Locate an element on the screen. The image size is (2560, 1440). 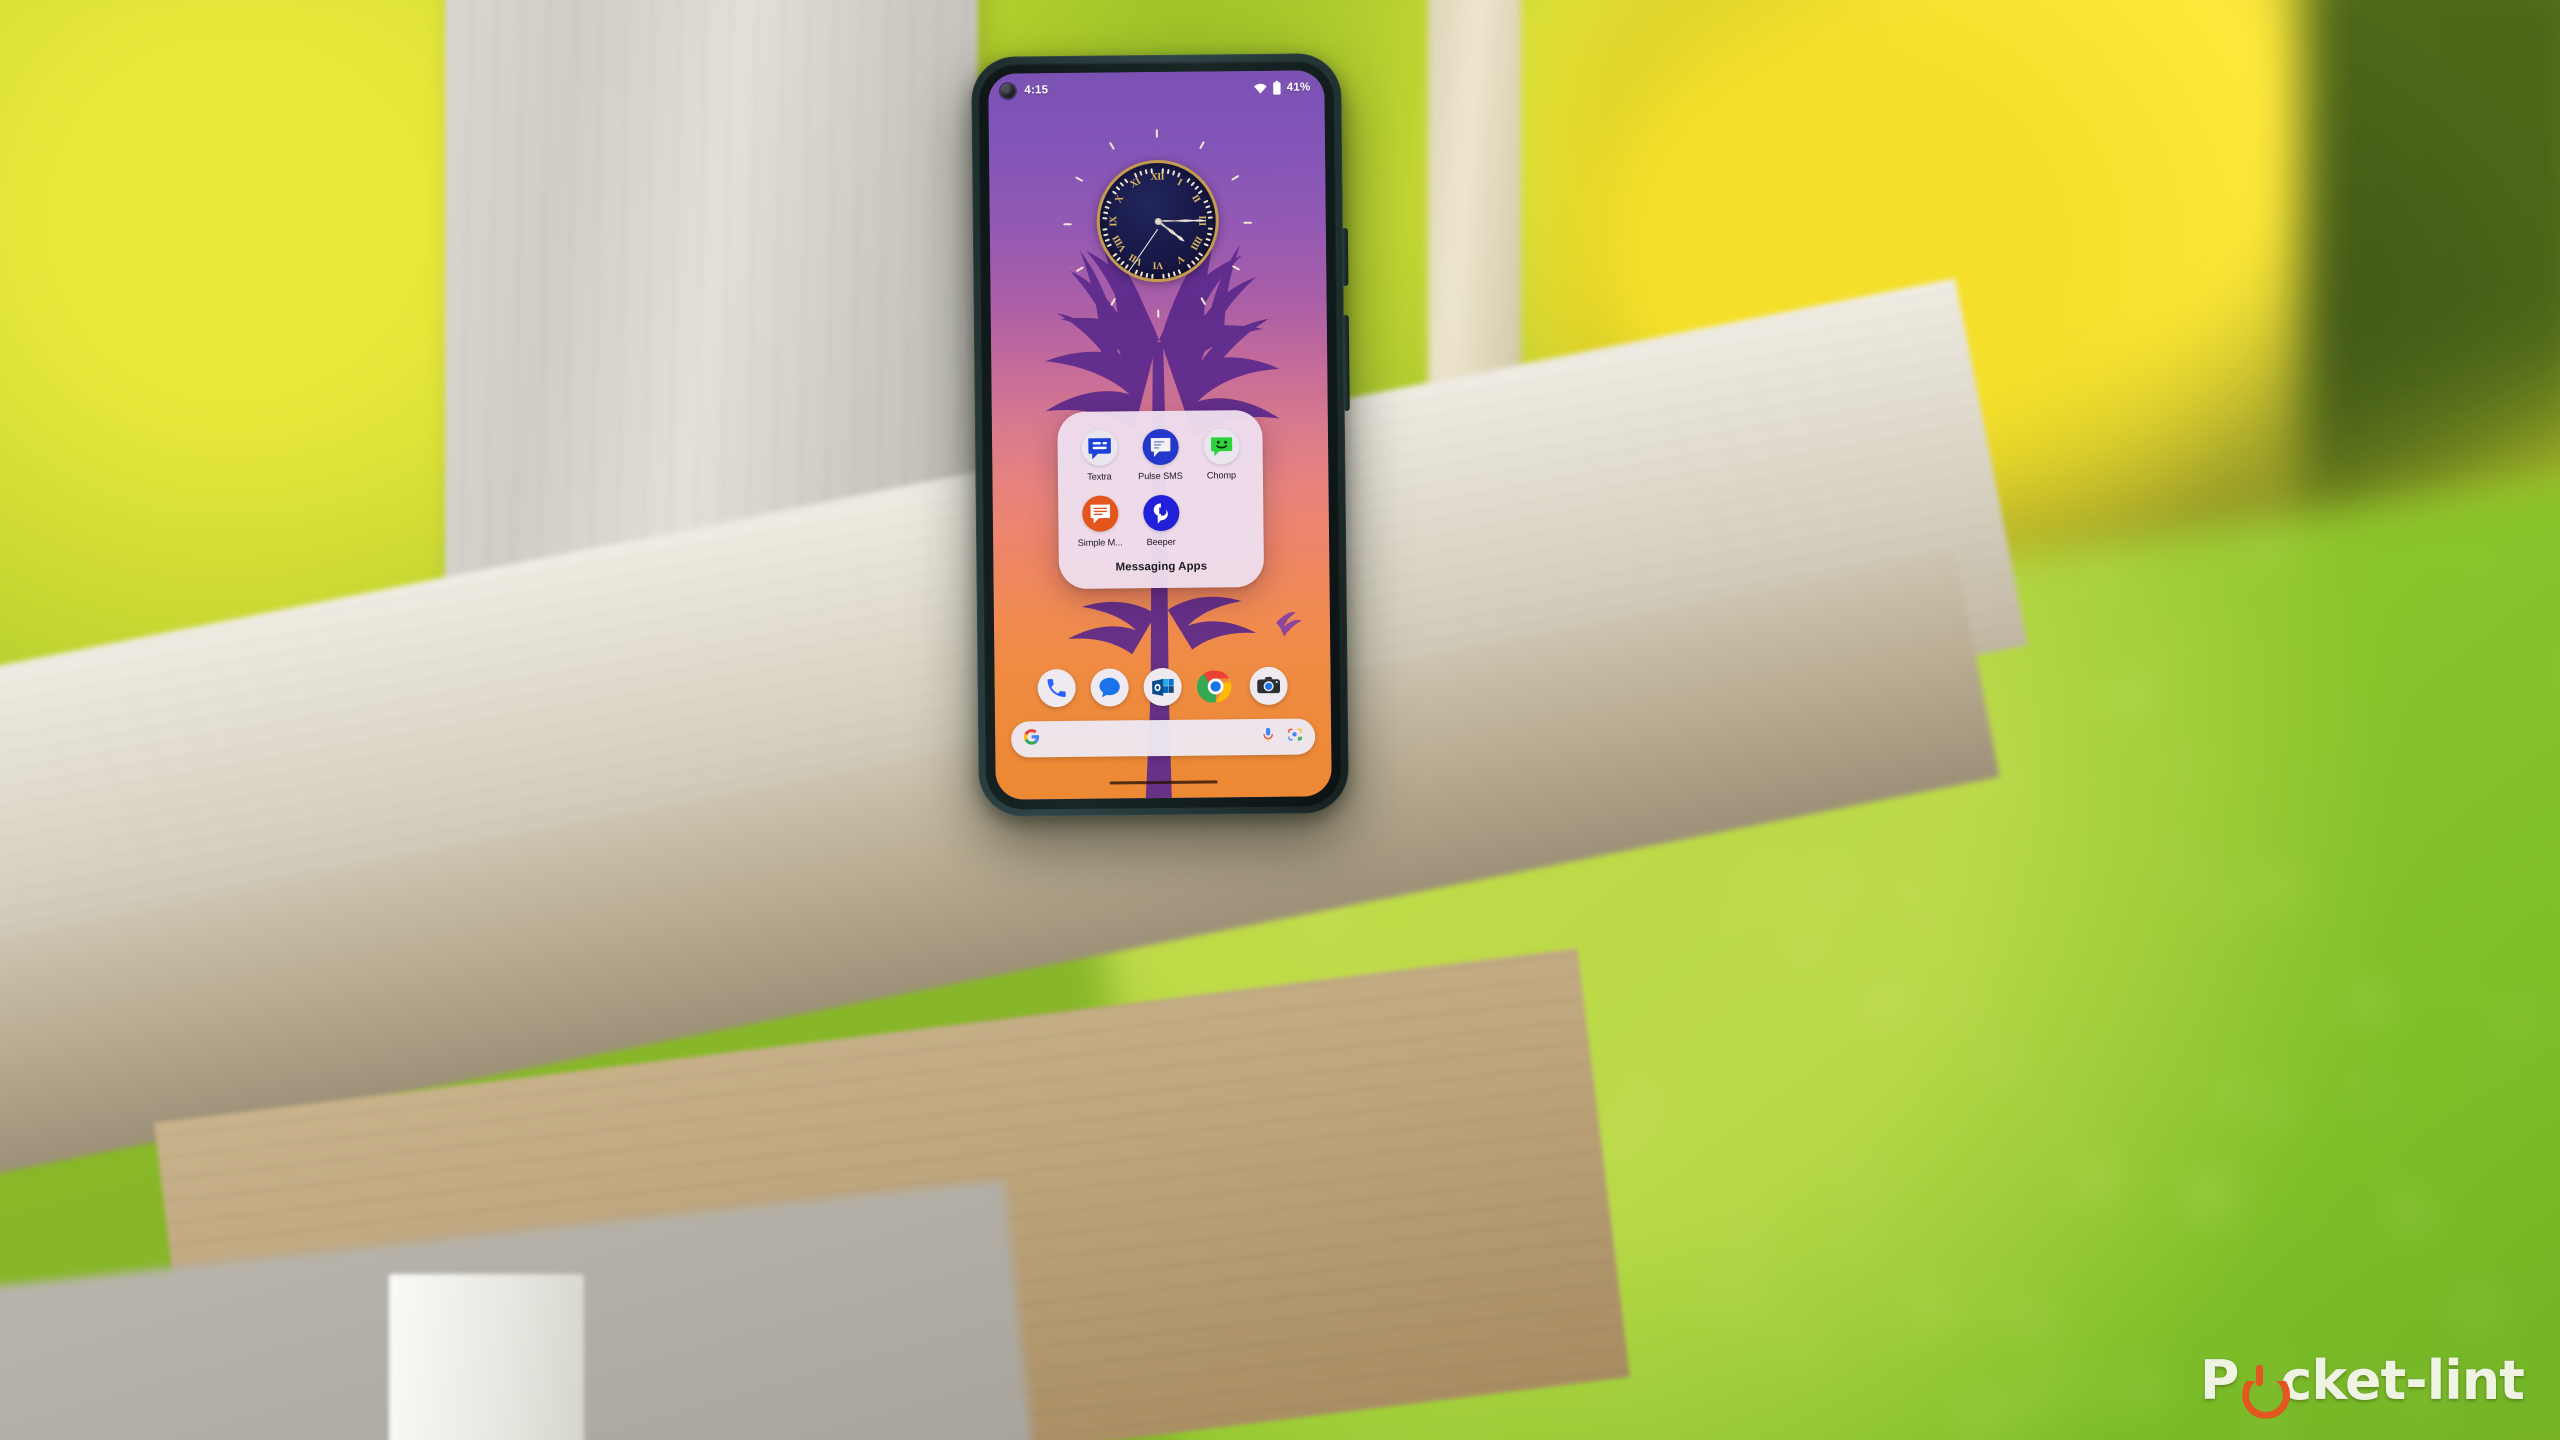
dock is located at coordinates (1162, 687).